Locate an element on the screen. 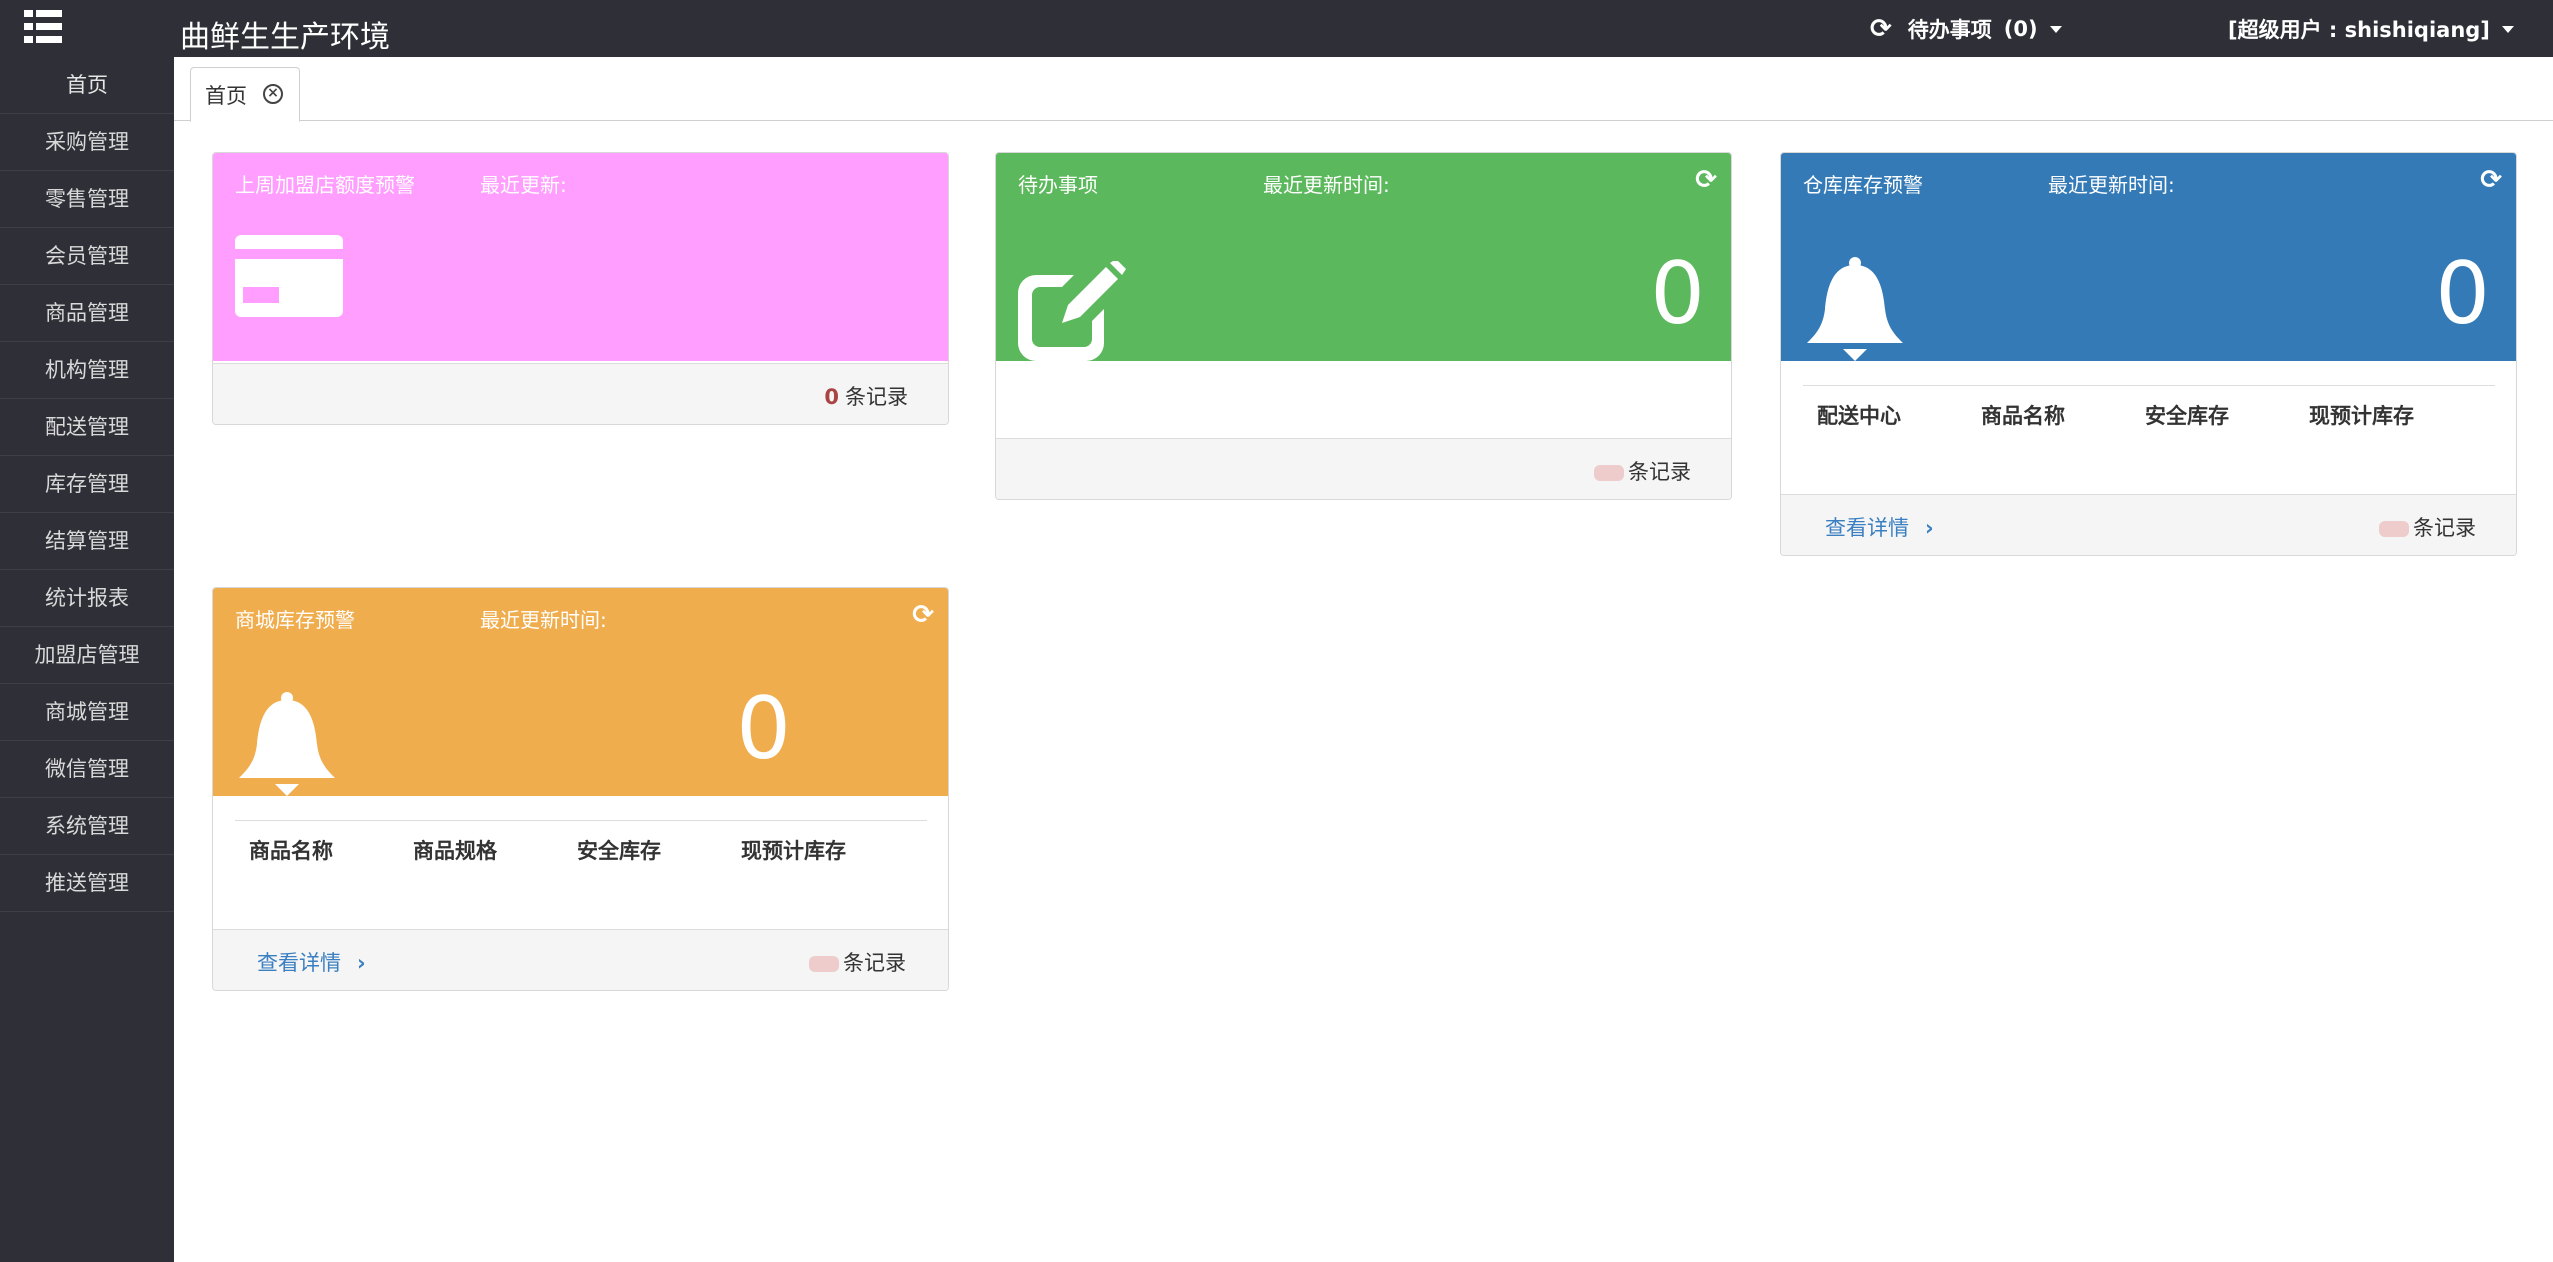  menu-grid-icon is located at coordinates (43, 27).